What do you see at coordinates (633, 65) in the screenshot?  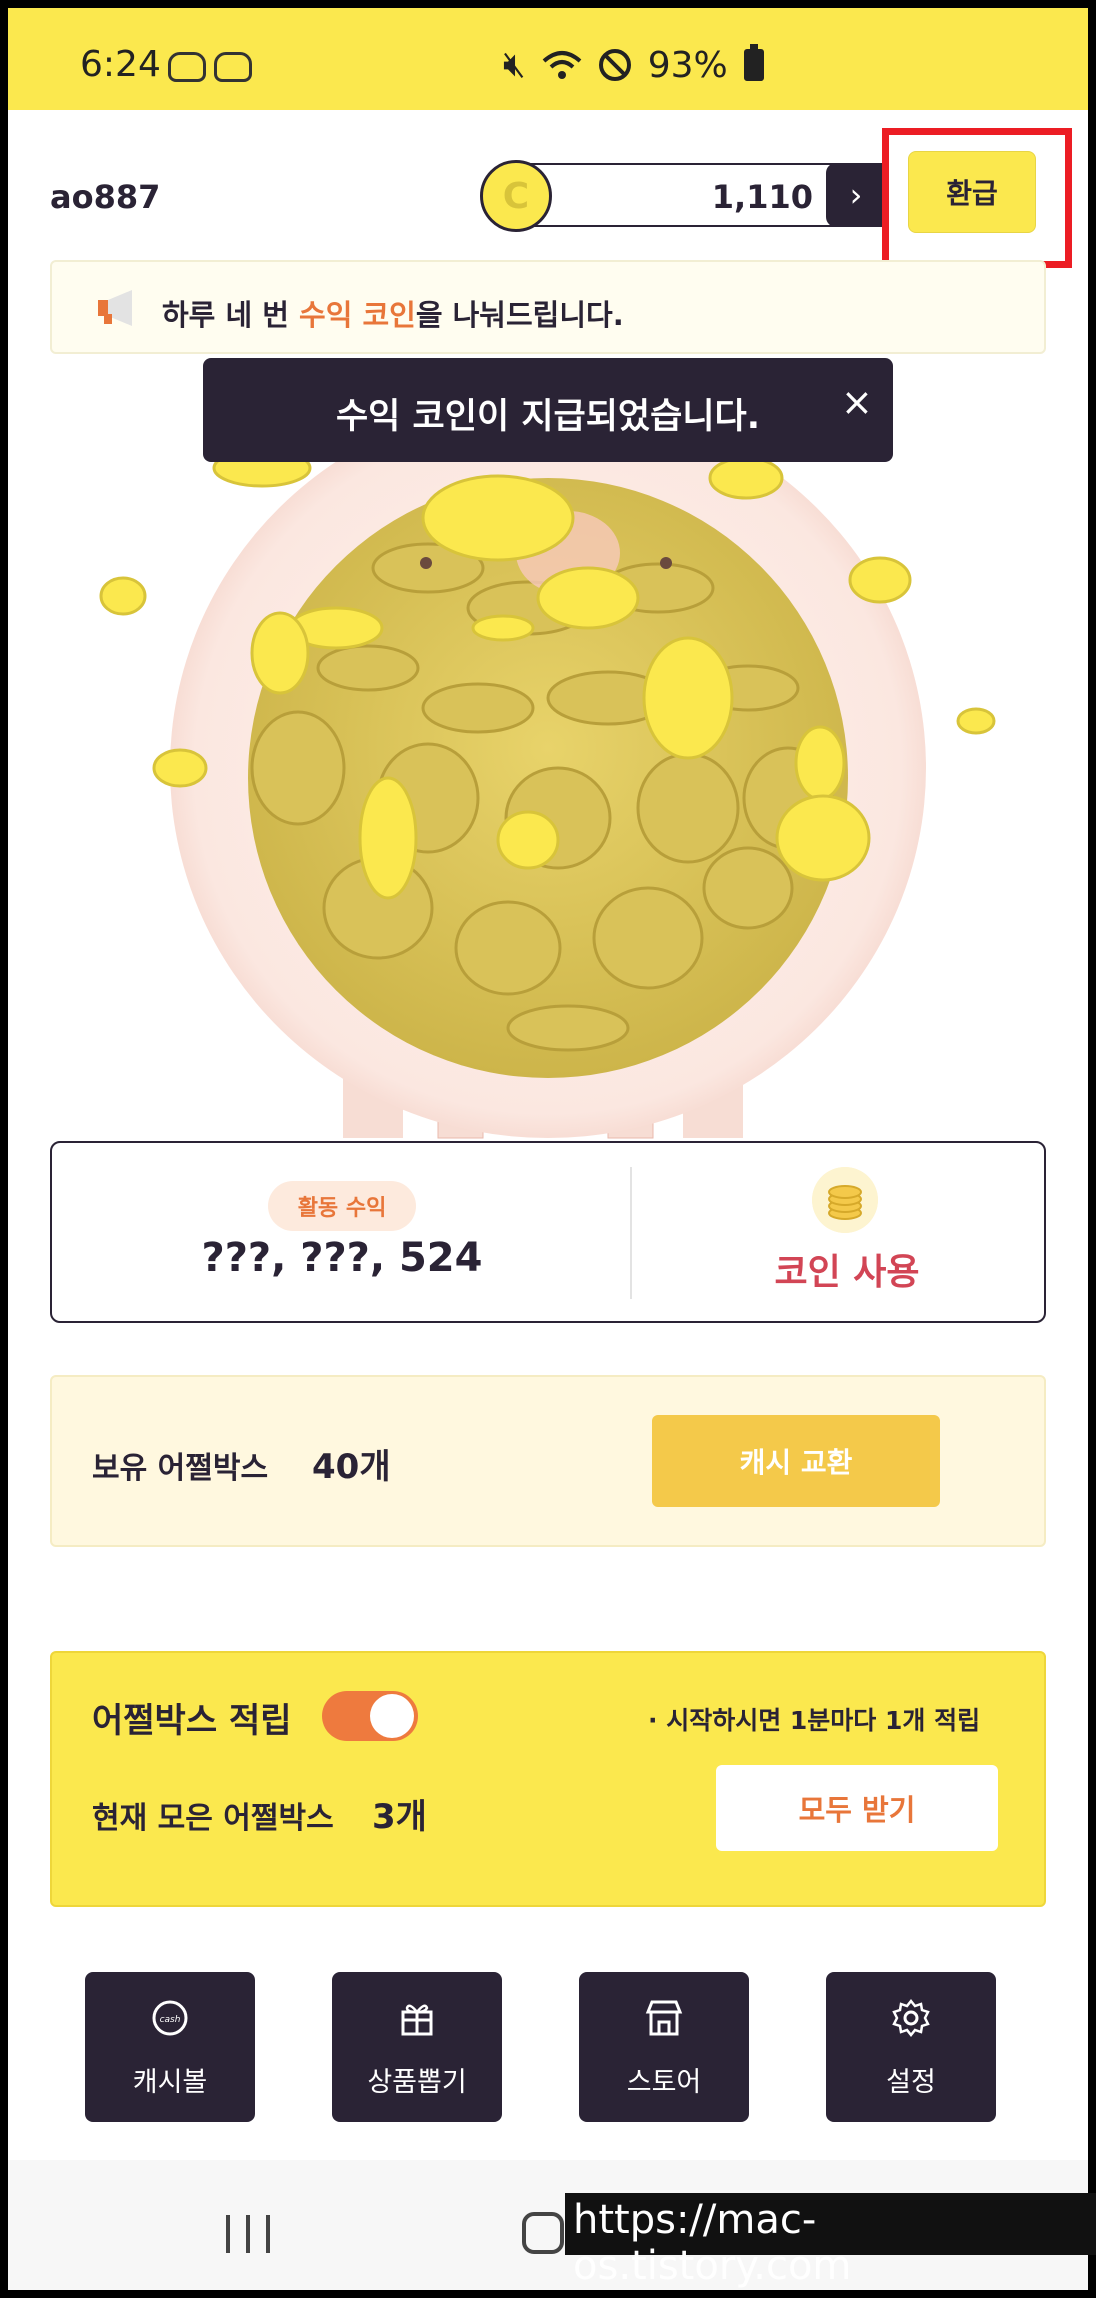 I see `status-indicators: 🔇︎ 93%` at bounding box center [633, 65].